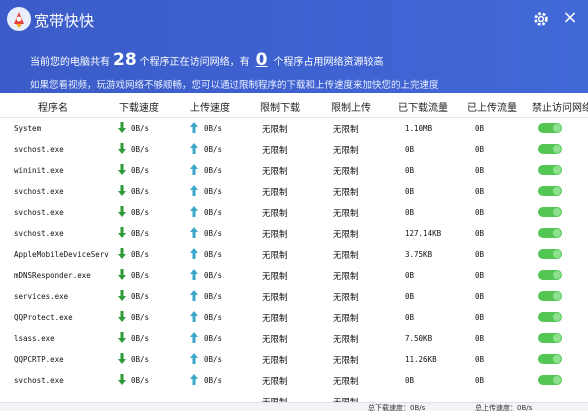 The width and height of the screenshot is (588, 413). I want to click on col-down-speed: 下载速度, so click(139, 106).